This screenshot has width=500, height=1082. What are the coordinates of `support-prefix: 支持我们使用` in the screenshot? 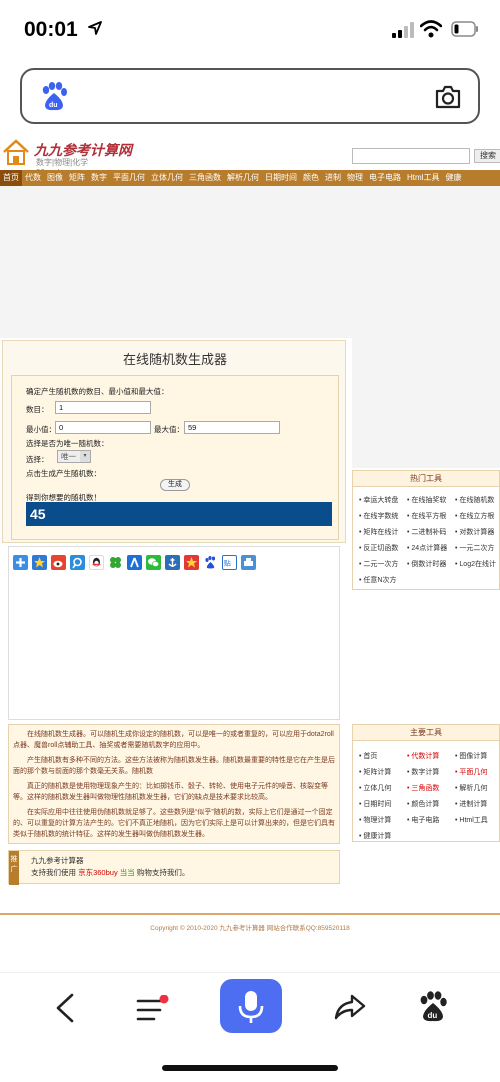 It's located at (53, 872).